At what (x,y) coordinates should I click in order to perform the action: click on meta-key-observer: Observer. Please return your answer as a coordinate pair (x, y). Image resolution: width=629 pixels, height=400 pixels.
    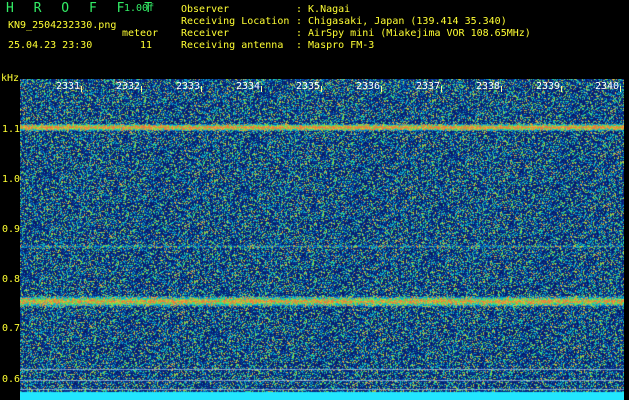
    Looking at the image, I should click on (205, 9).